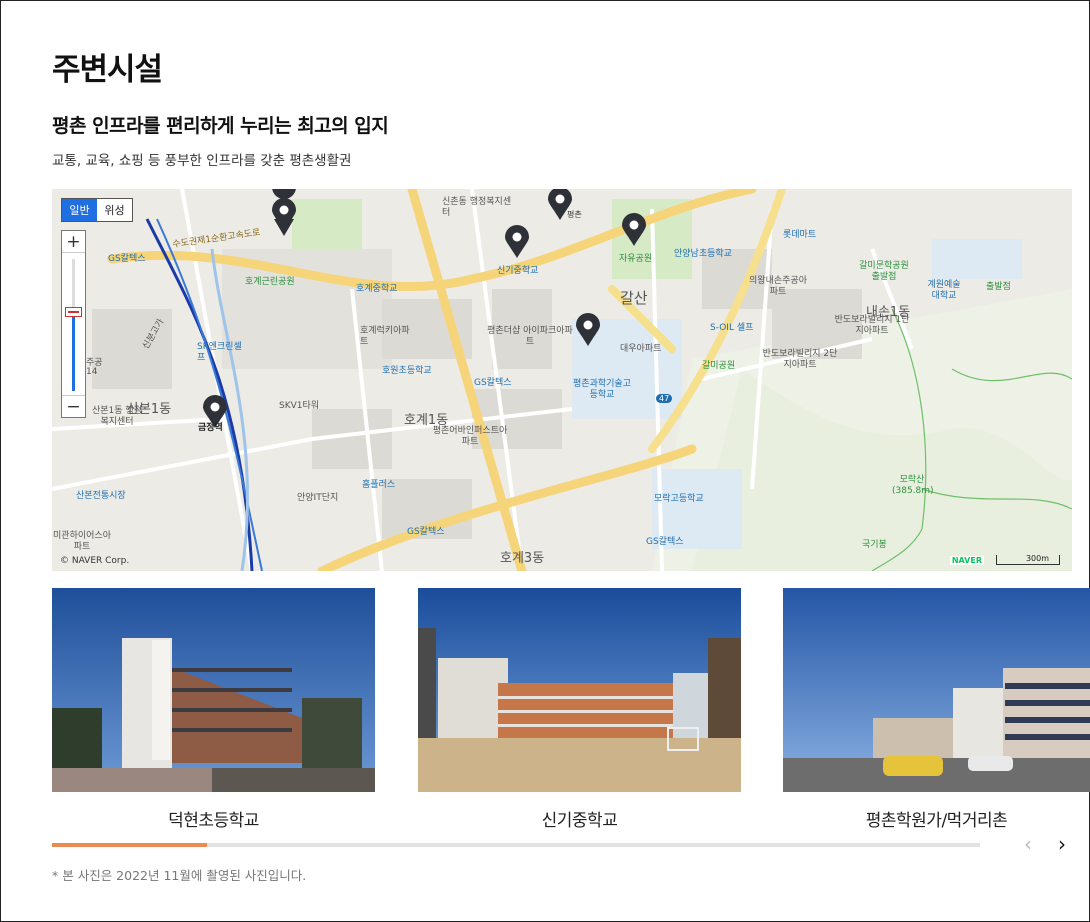  I want to click on zoom-slider-handle, so click(73, 312).